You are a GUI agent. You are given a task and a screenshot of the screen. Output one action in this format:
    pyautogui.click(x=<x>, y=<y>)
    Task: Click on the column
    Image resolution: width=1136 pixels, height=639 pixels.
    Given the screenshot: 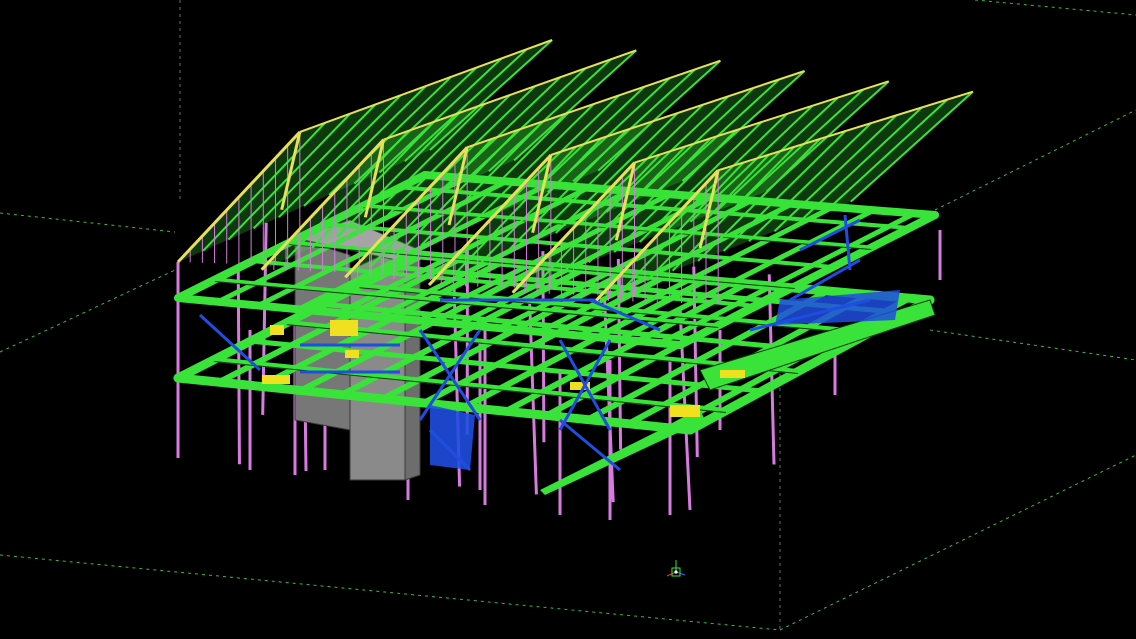 What is the action you would take?
    pyautogui.click(x=238, y=366)
    